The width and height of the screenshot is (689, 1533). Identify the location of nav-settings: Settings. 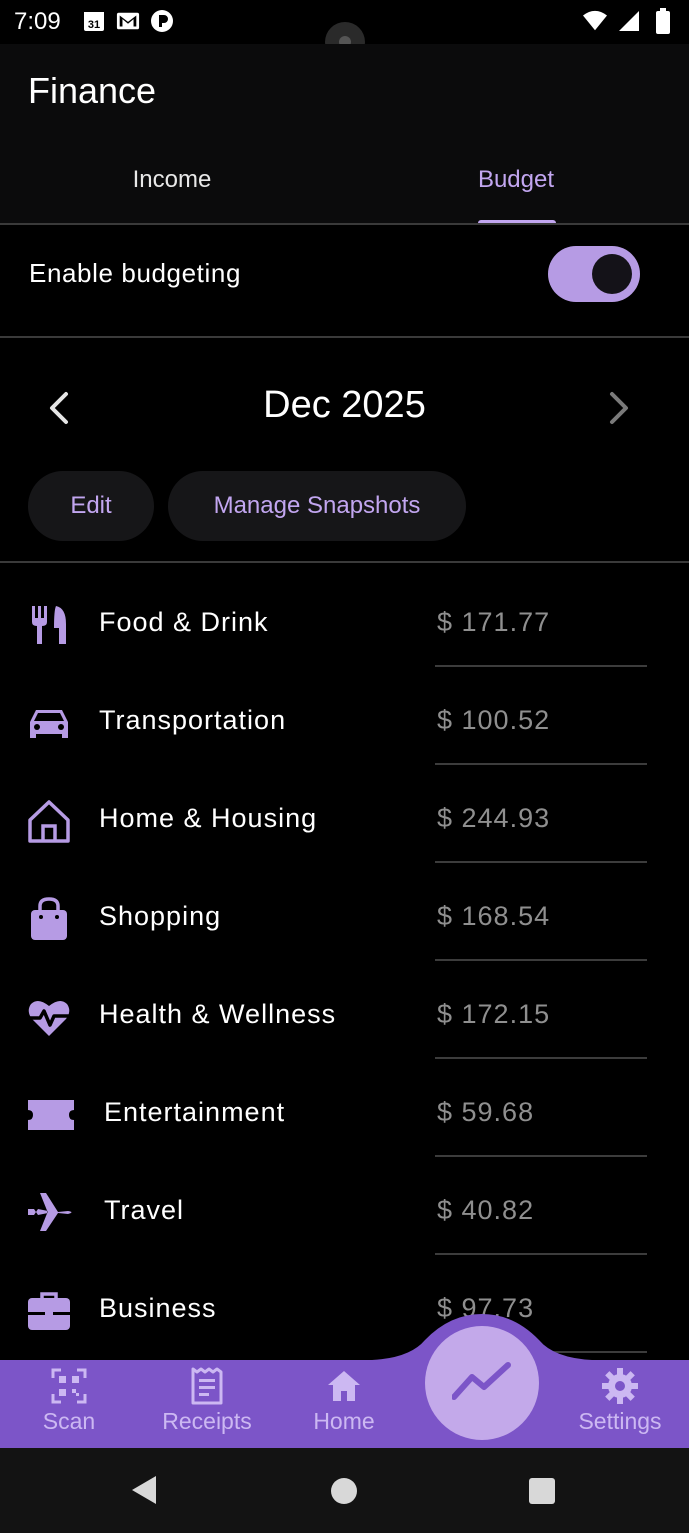
(620, 1400).